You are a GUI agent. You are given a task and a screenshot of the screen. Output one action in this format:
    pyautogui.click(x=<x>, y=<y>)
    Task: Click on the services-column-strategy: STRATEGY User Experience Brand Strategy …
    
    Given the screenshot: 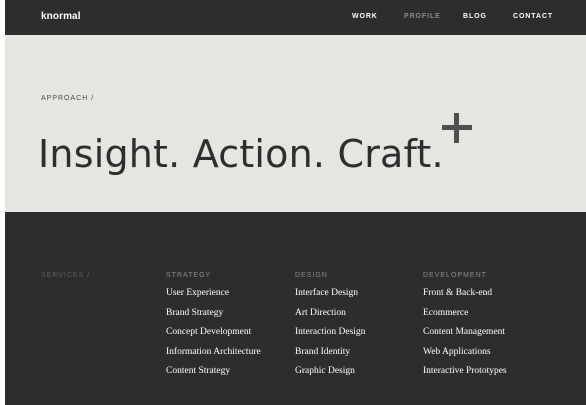 What is the action you would take?
    pyautogui.click(x=231, y=328)
    